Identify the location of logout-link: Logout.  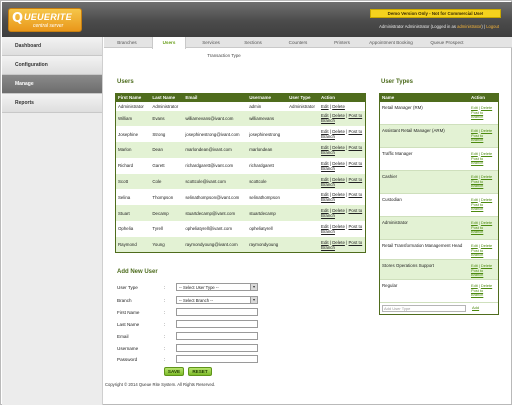
(492, 26).